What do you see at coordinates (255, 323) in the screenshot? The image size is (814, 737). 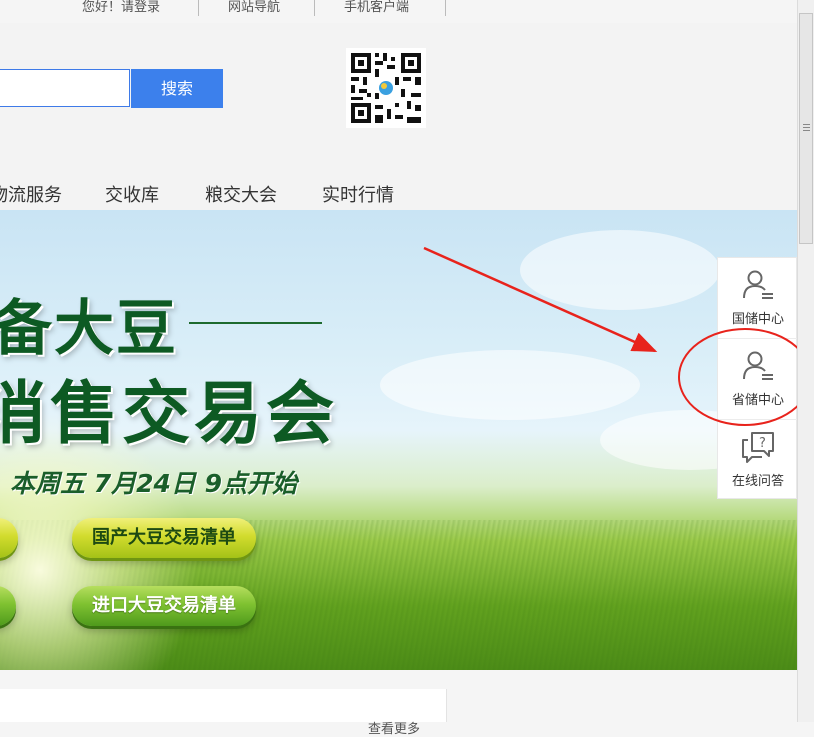 I see `title-underline` at bounding box center [255, 323].